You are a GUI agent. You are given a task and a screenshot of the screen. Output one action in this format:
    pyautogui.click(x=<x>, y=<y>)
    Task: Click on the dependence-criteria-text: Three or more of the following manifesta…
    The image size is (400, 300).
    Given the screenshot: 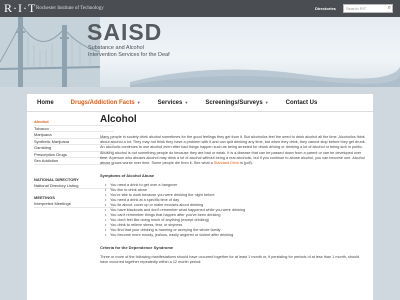 What is the action you would take?
    pyautogui.click(x=230, y=260)
    